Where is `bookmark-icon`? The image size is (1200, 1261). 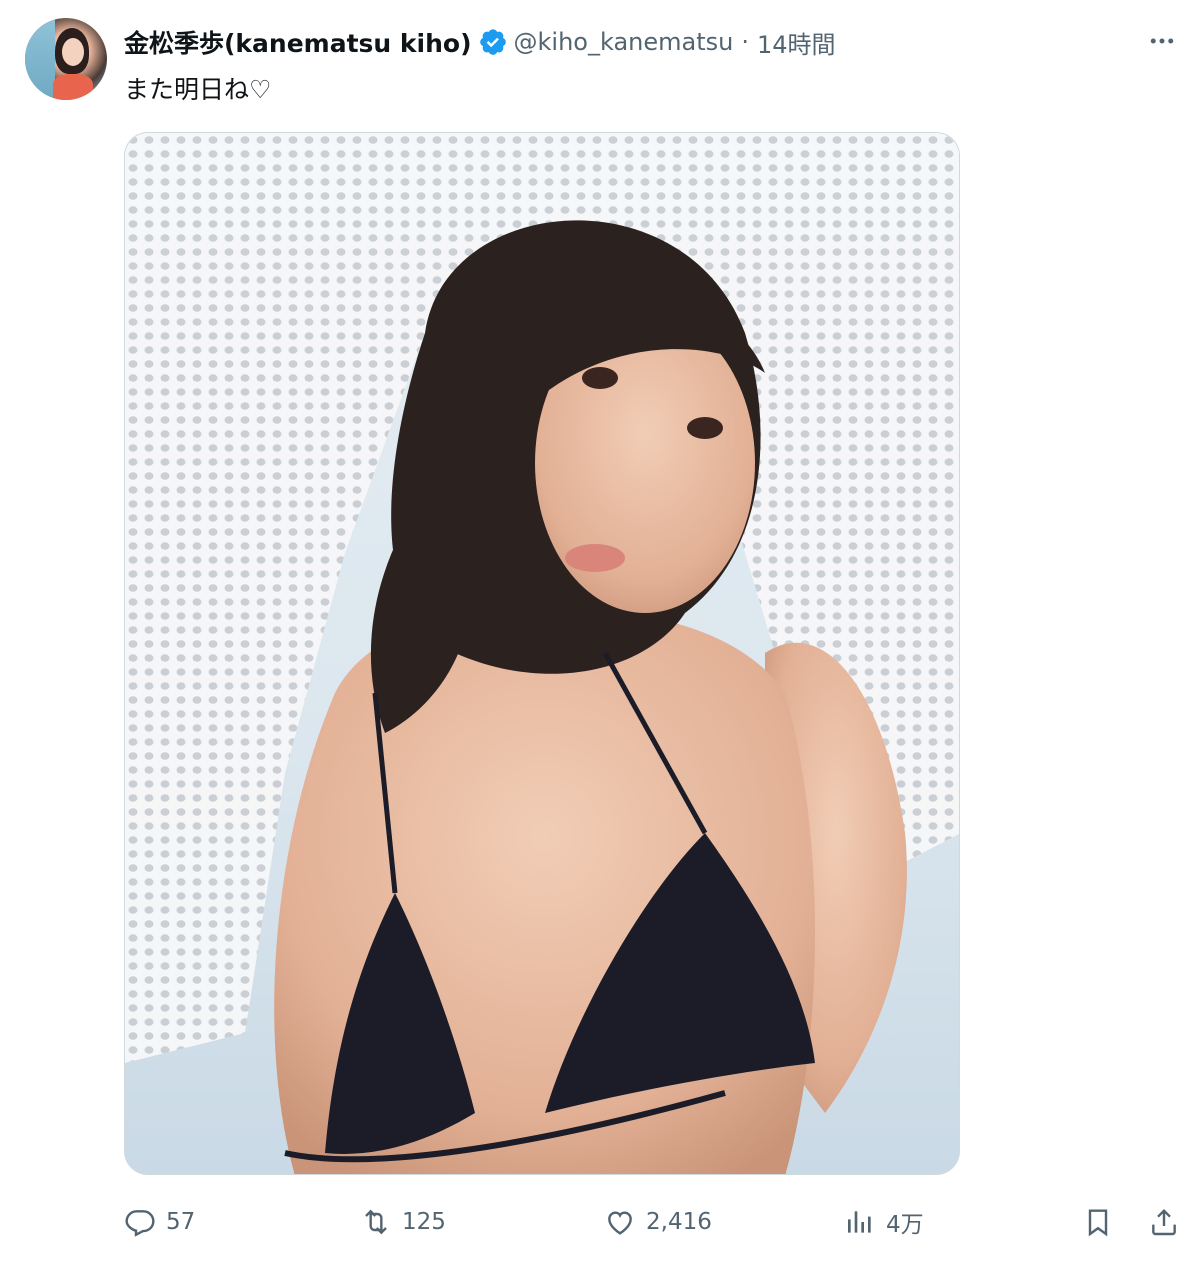 bookmark-icon is located at coordinates (1098, 1223).